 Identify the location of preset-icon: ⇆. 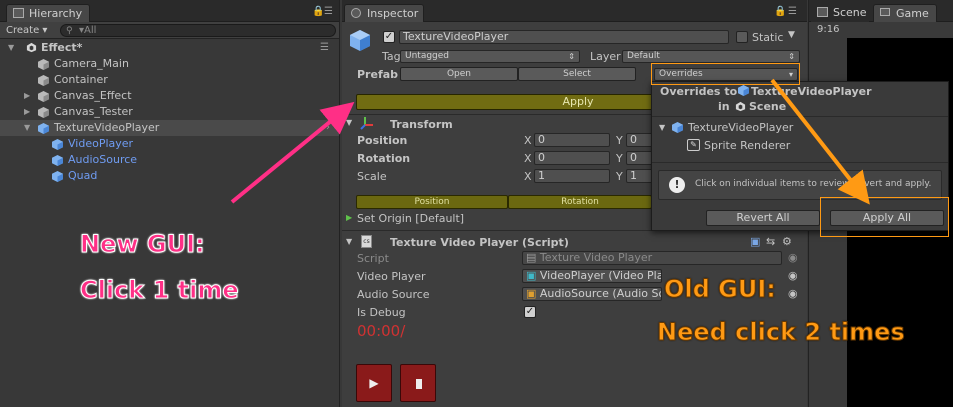
(770, 241).